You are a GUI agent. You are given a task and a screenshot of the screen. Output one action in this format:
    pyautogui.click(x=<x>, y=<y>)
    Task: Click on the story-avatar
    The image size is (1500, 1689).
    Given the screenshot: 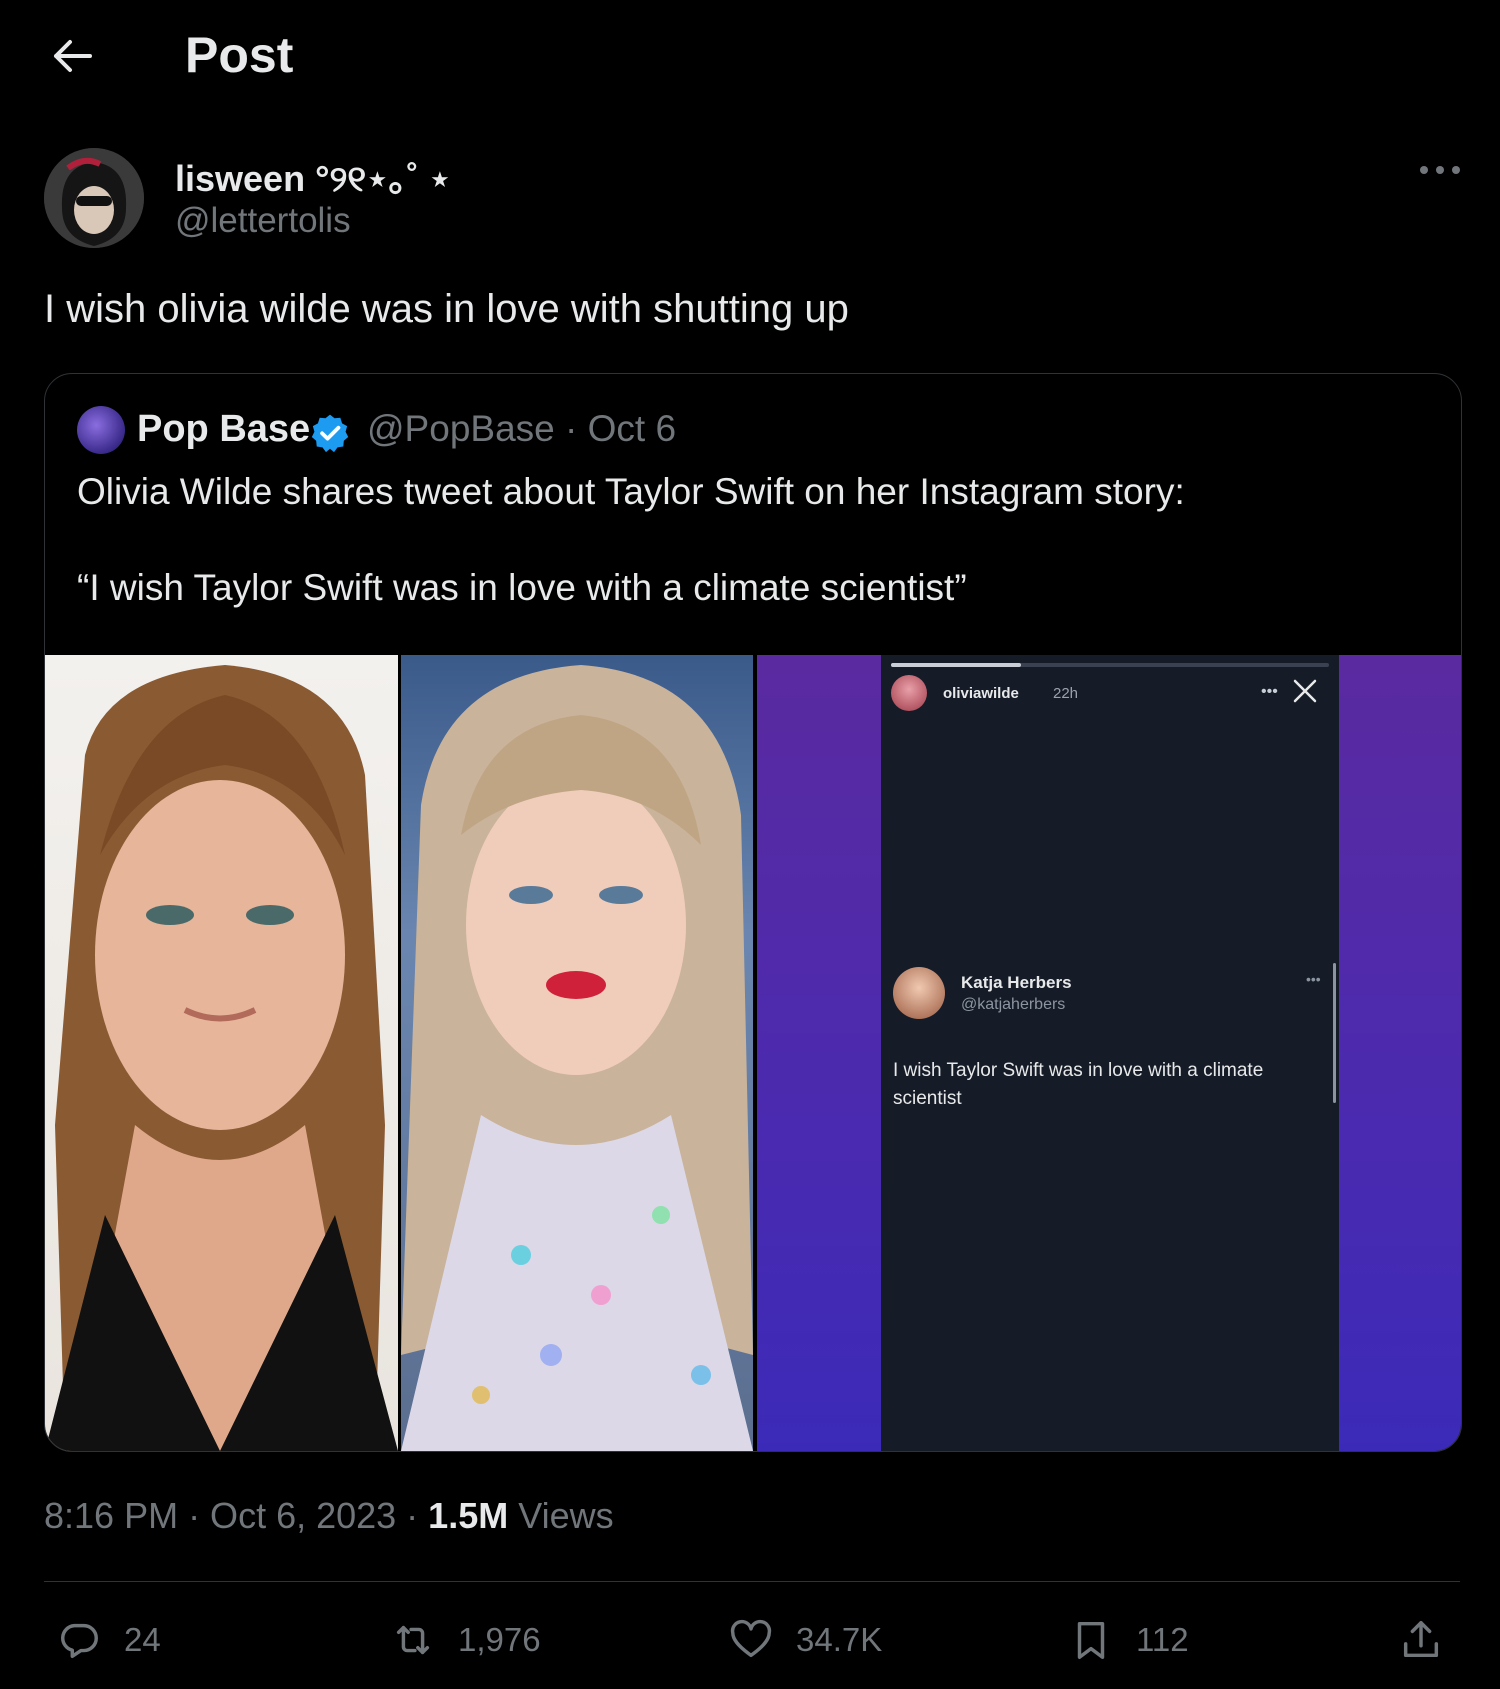 What is the action you would take?
    pyautogui.click(x=909, y=693)
    